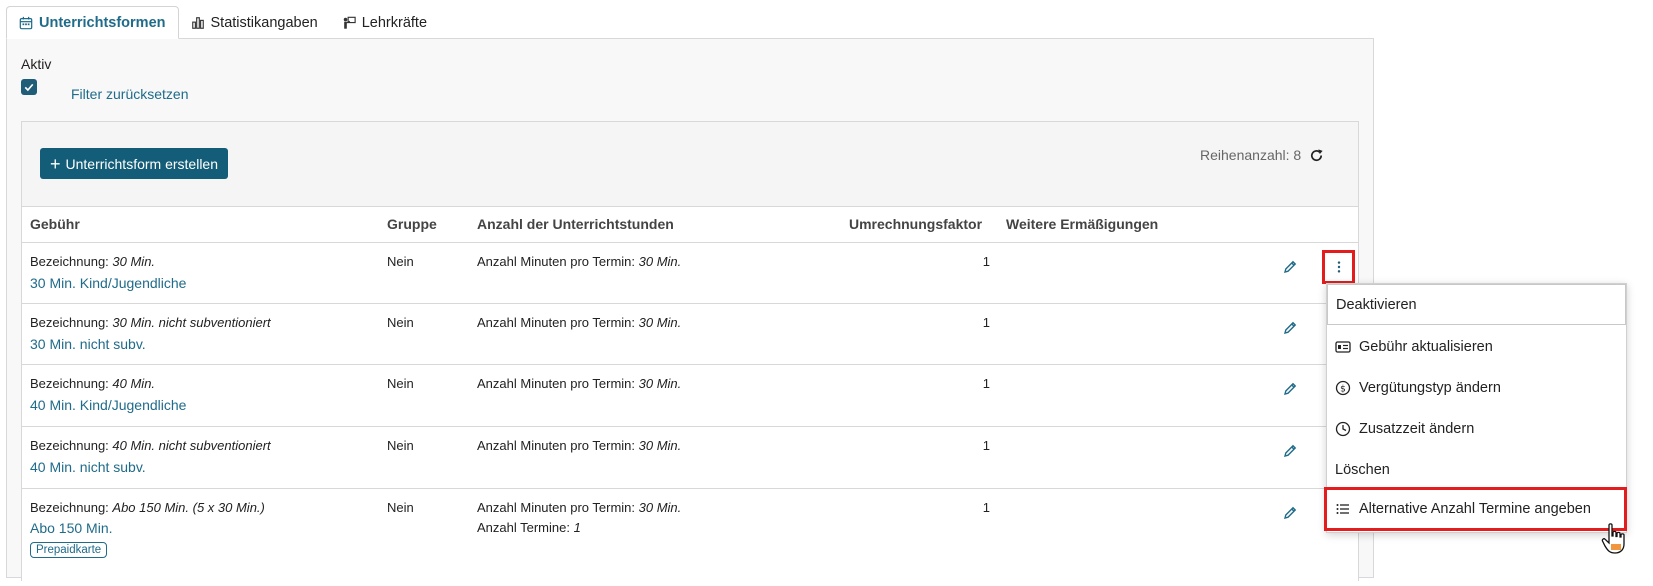  I want to click on tab-lehrkraefte: Lehrkräfte, so click(384, 22).